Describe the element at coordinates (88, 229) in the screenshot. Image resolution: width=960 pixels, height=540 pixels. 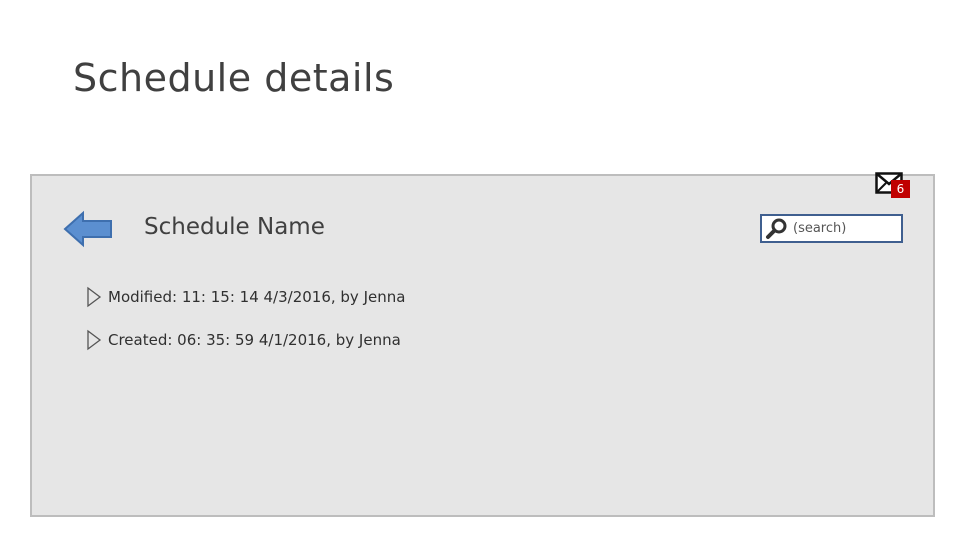
I see `back-arrow-icon` at that location.